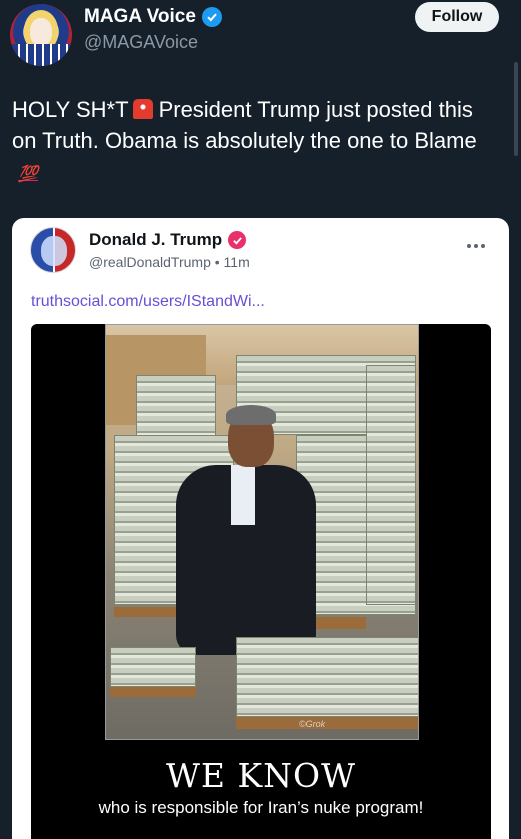 Image resolution: width=521 pixels, height=839 pixels. I want to click on post-time: 11m, so click(236, 262).